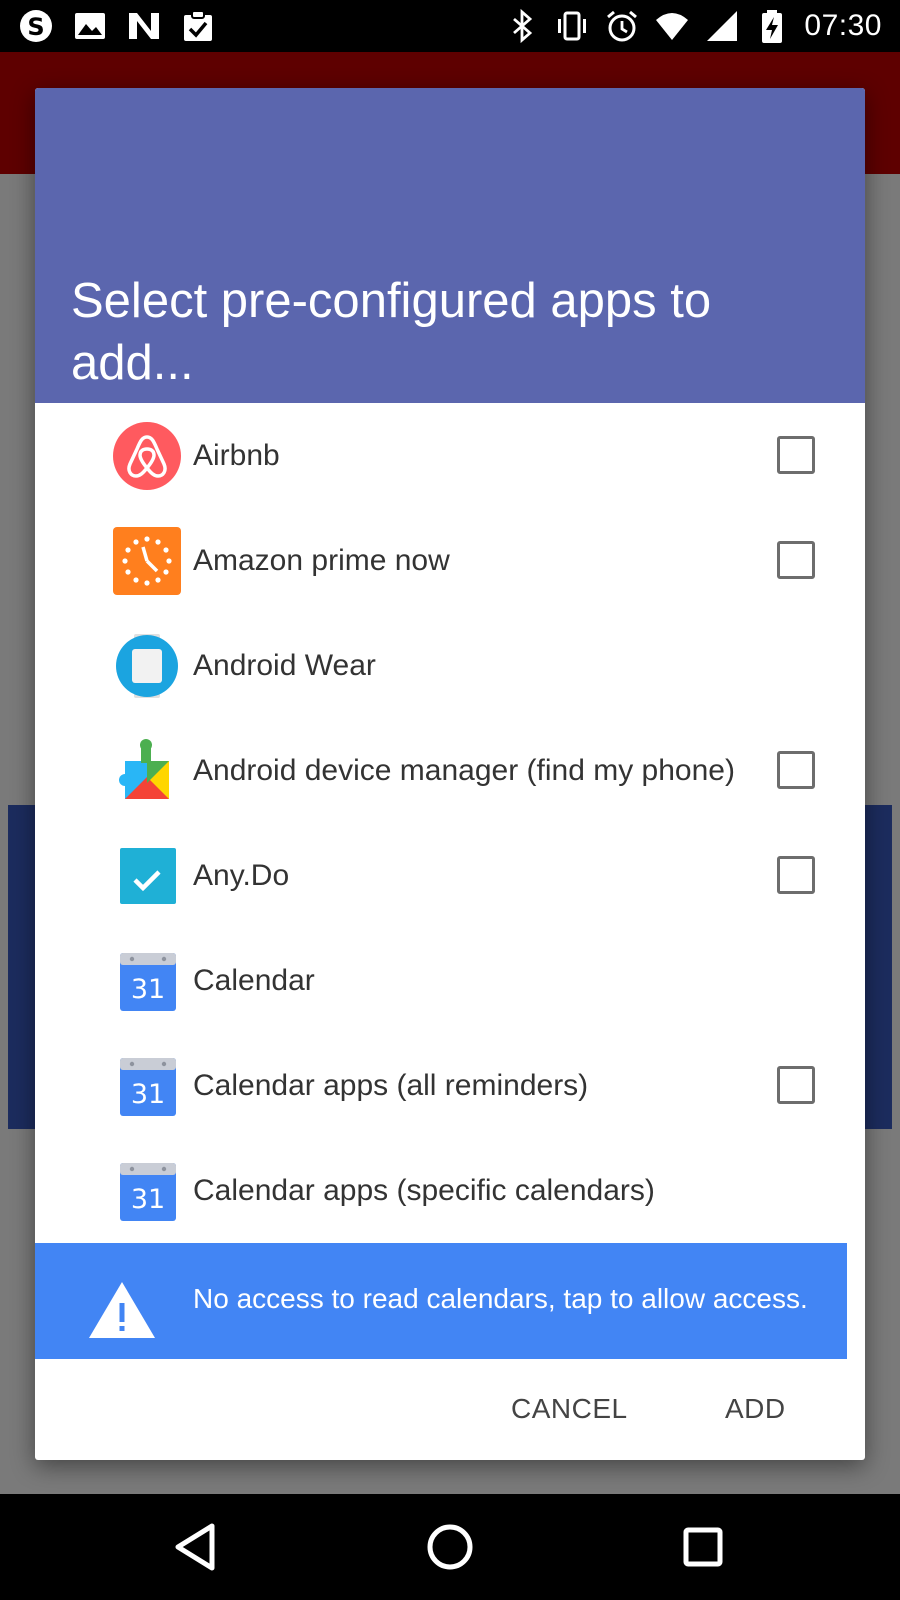 This screenshot has width=900, height=1600. I want to click on anydo-checkbox, so click(796, 875).